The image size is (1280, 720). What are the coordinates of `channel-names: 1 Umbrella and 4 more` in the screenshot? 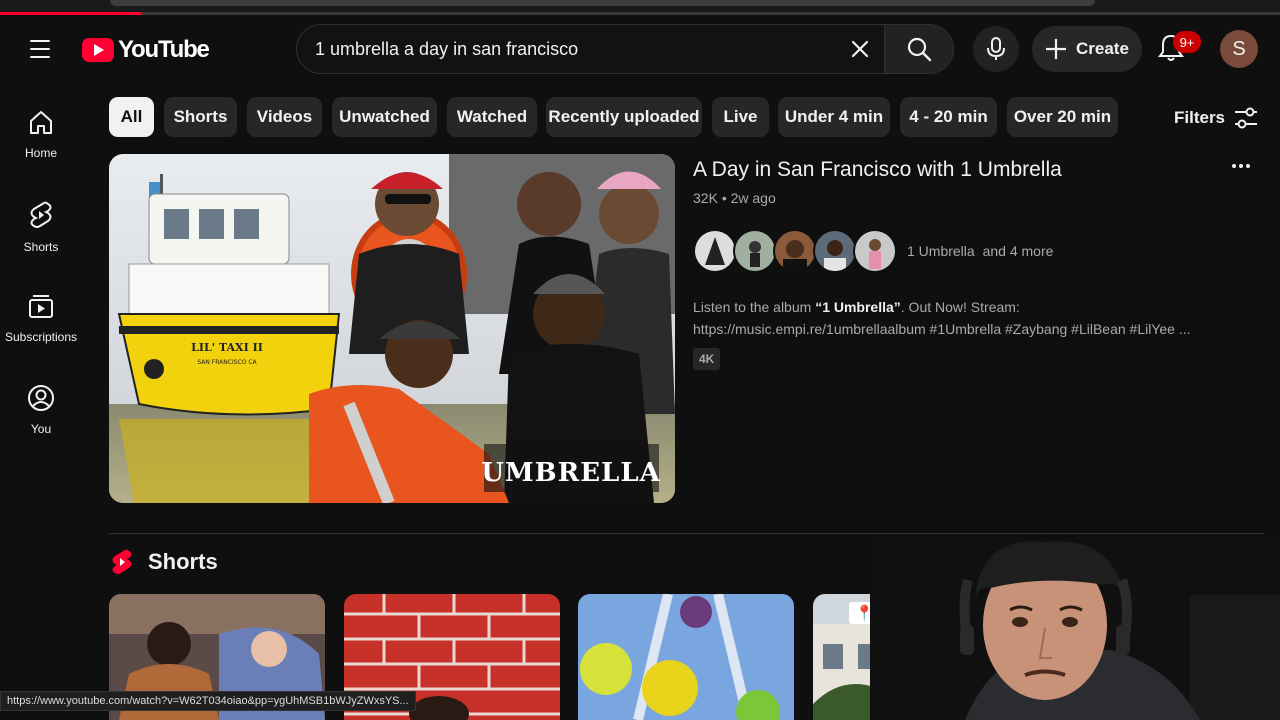 It's located at (980, 251).